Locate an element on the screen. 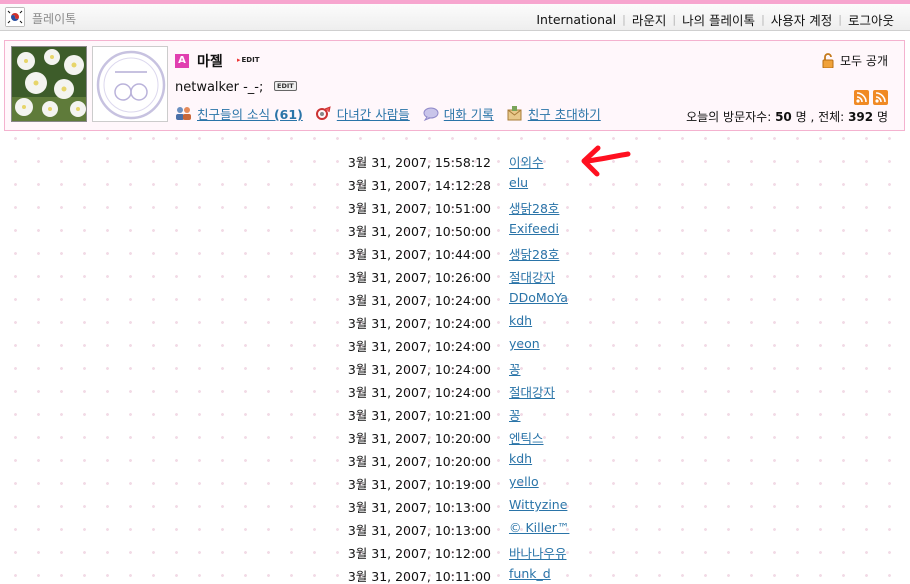 The image size is (910, 584). invite-friend-link: 친구 초대하기 is located at coordinates (553, 113).